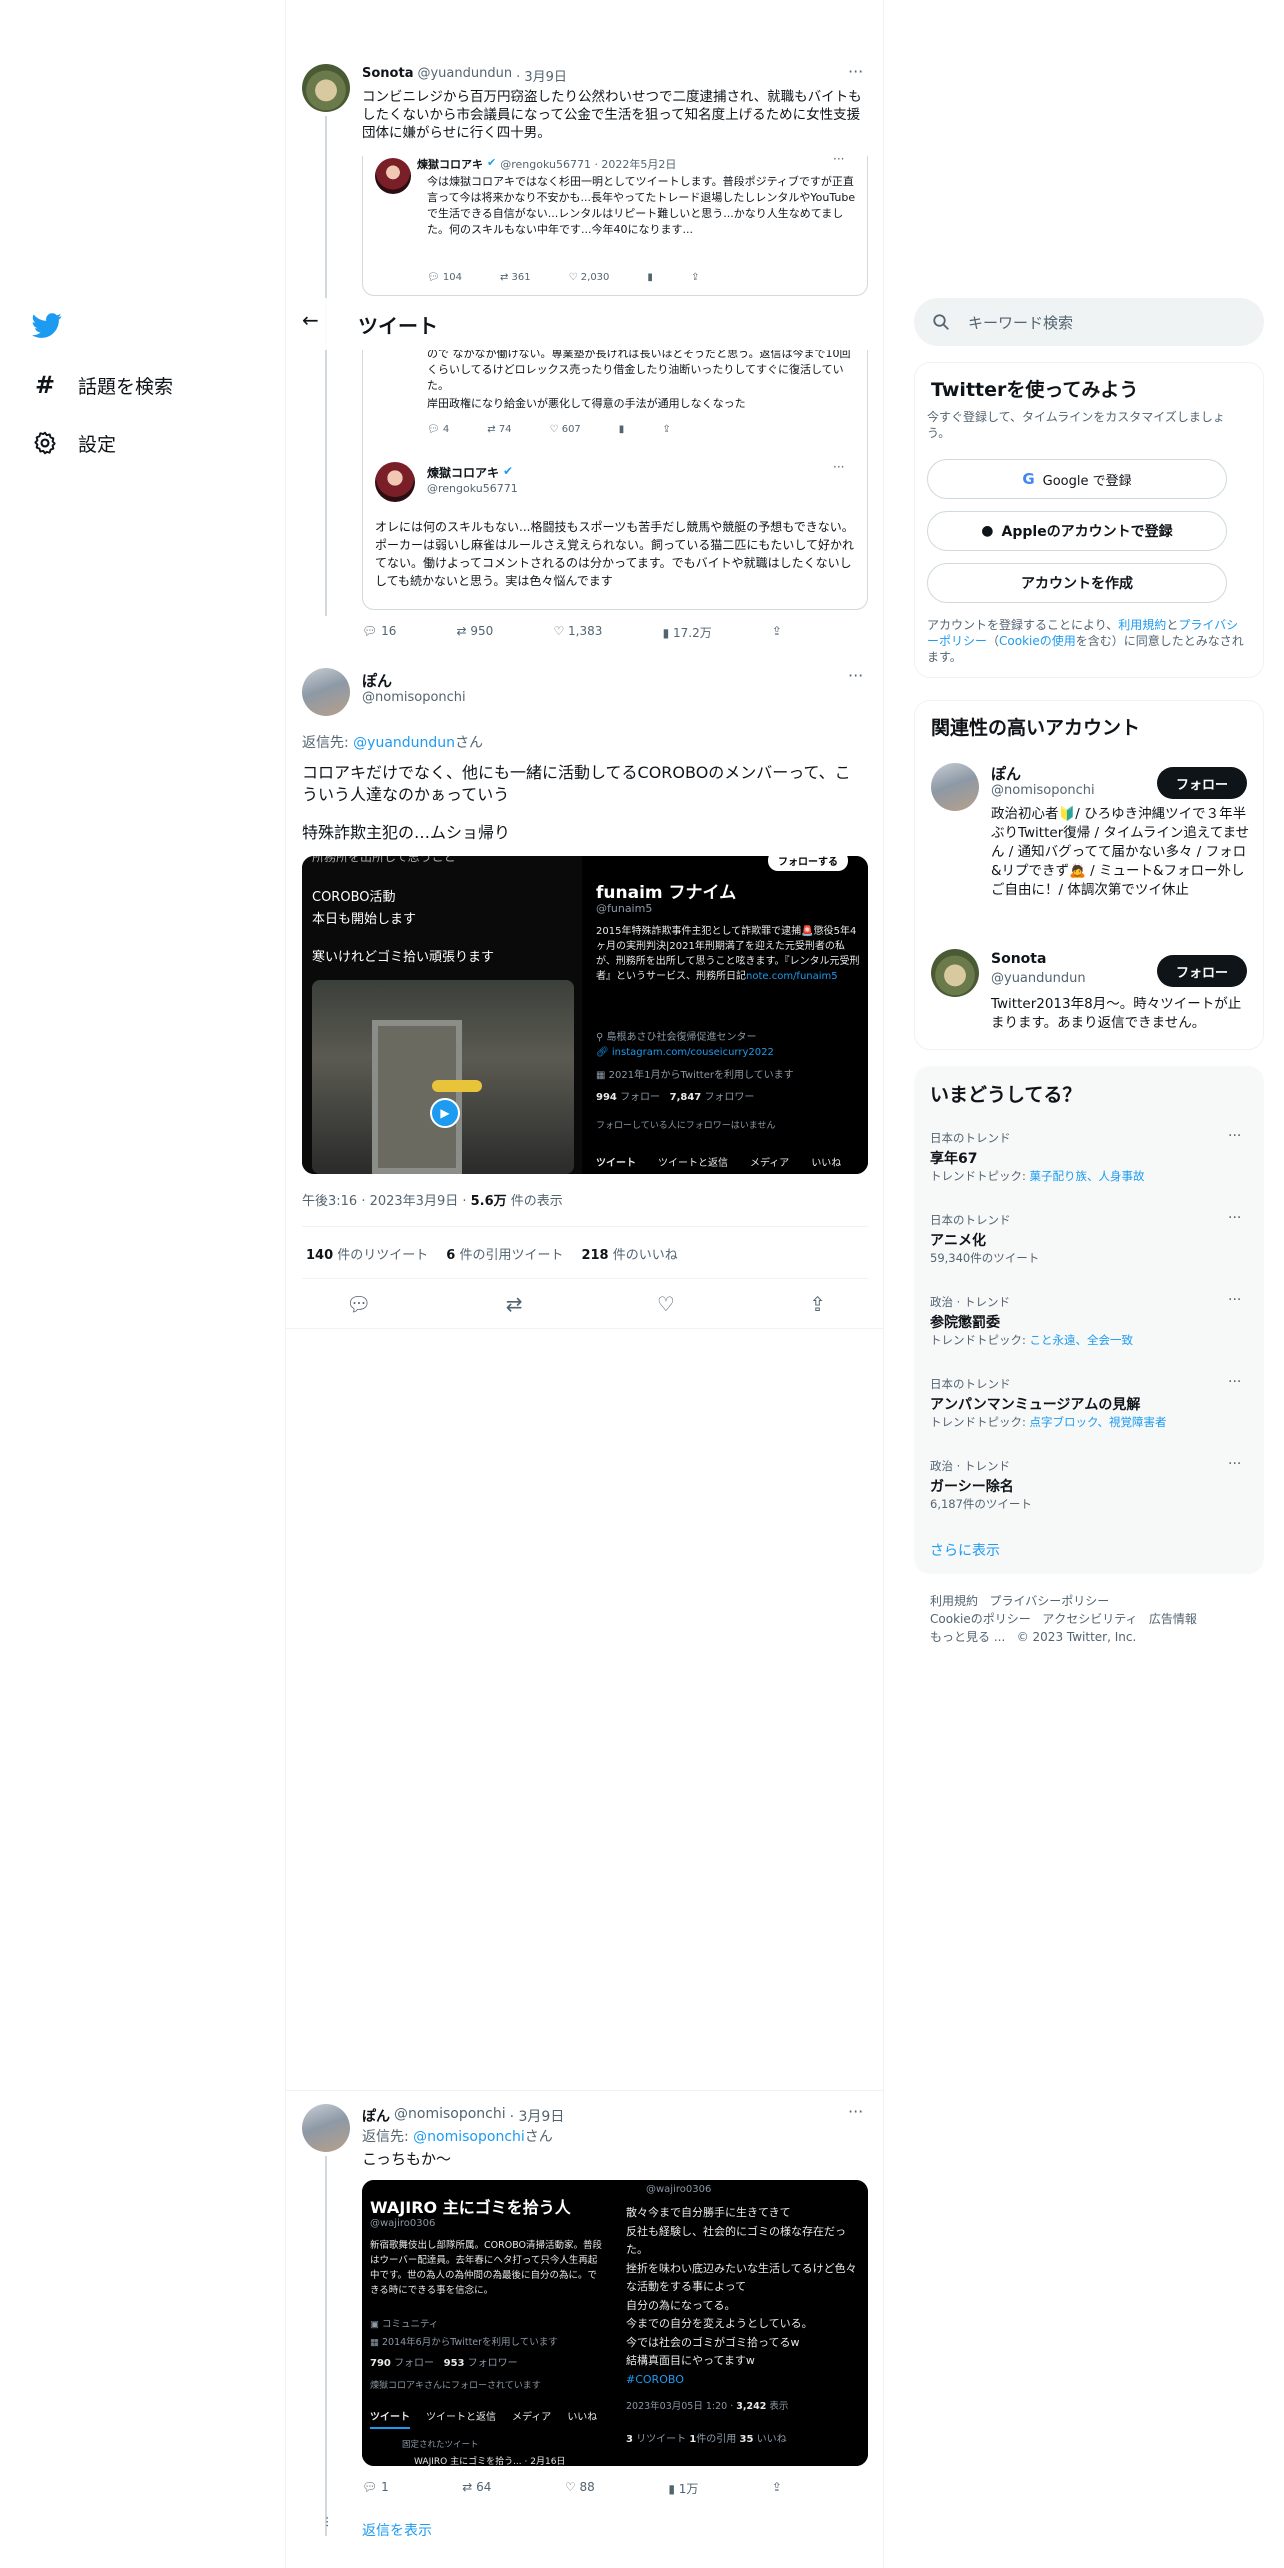 The image size is (1284, 2568). I want to click on likes-count: 218 件のいいね, so click(629, 1253).